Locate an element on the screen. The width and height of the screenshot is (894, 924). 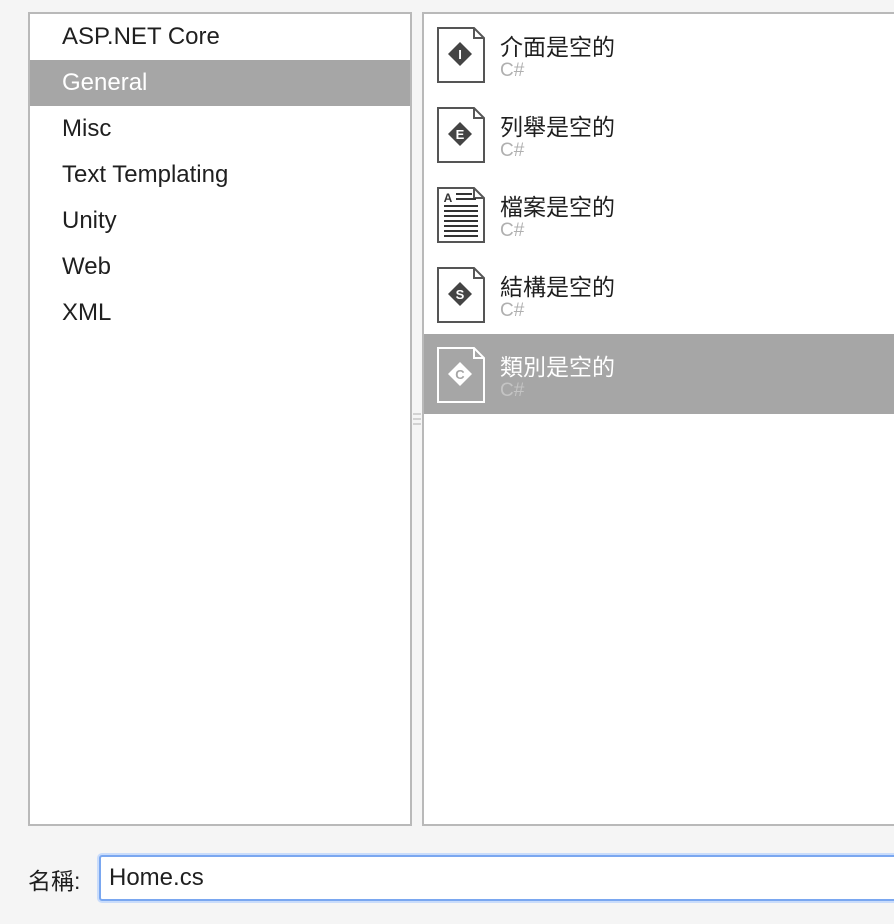
enum-icon: E is located at coordinates (461, 135).